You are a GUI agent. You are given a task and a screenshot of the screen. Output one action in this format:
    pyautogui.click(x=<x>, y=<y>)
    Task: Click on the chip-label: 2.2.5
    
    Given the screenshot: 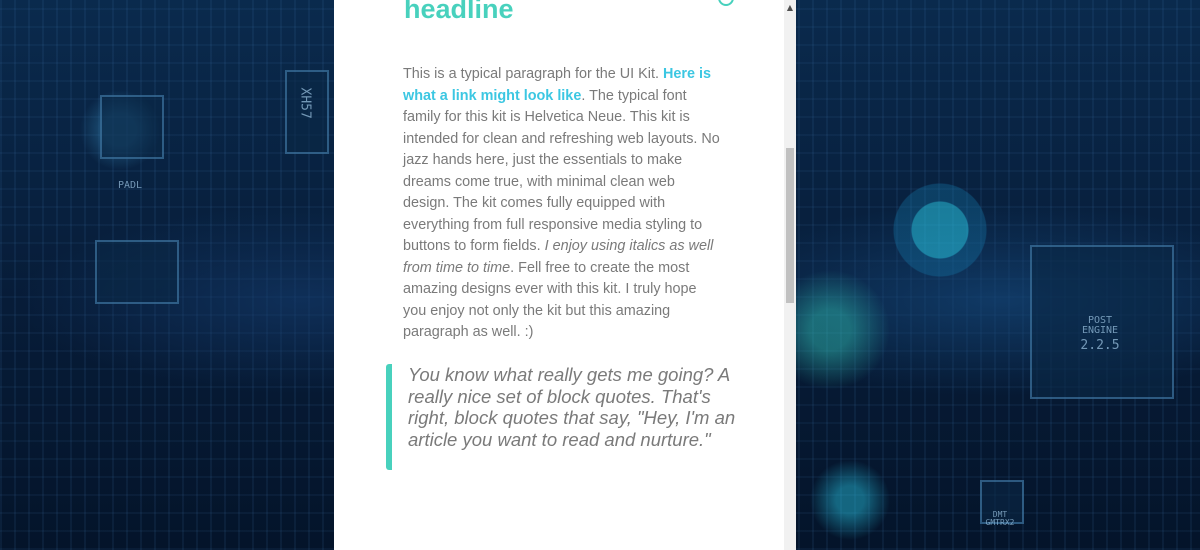 What is the action you would take?
    pyautogui.click(x=1100, y=345)
    